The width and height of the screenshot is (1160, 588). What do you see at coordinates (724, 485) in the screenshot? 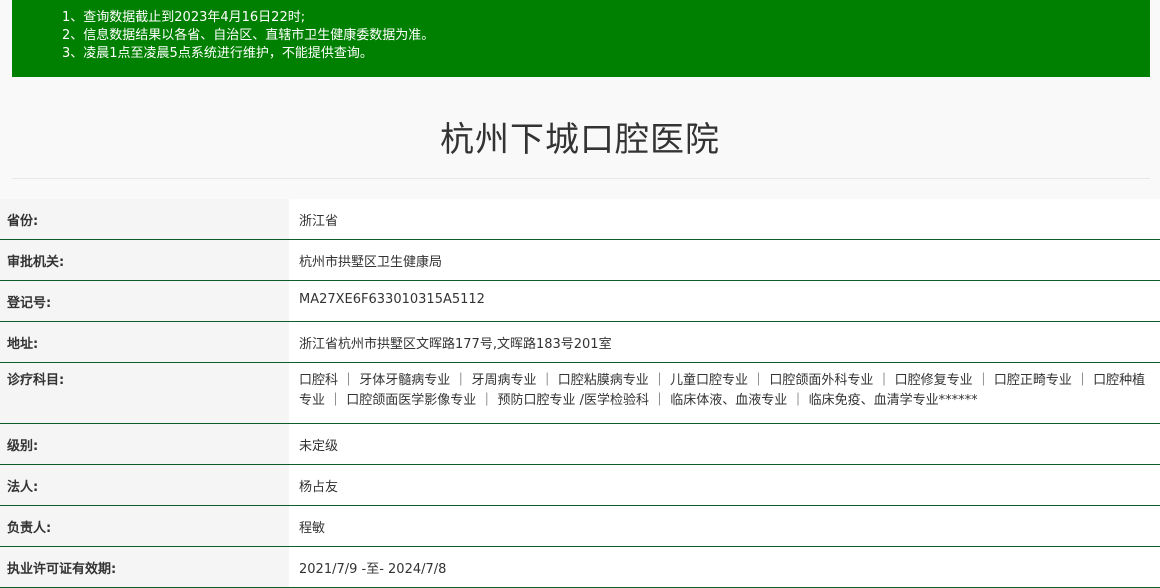
I see `row-value: 杨占友` at bounding box center [724, 485].